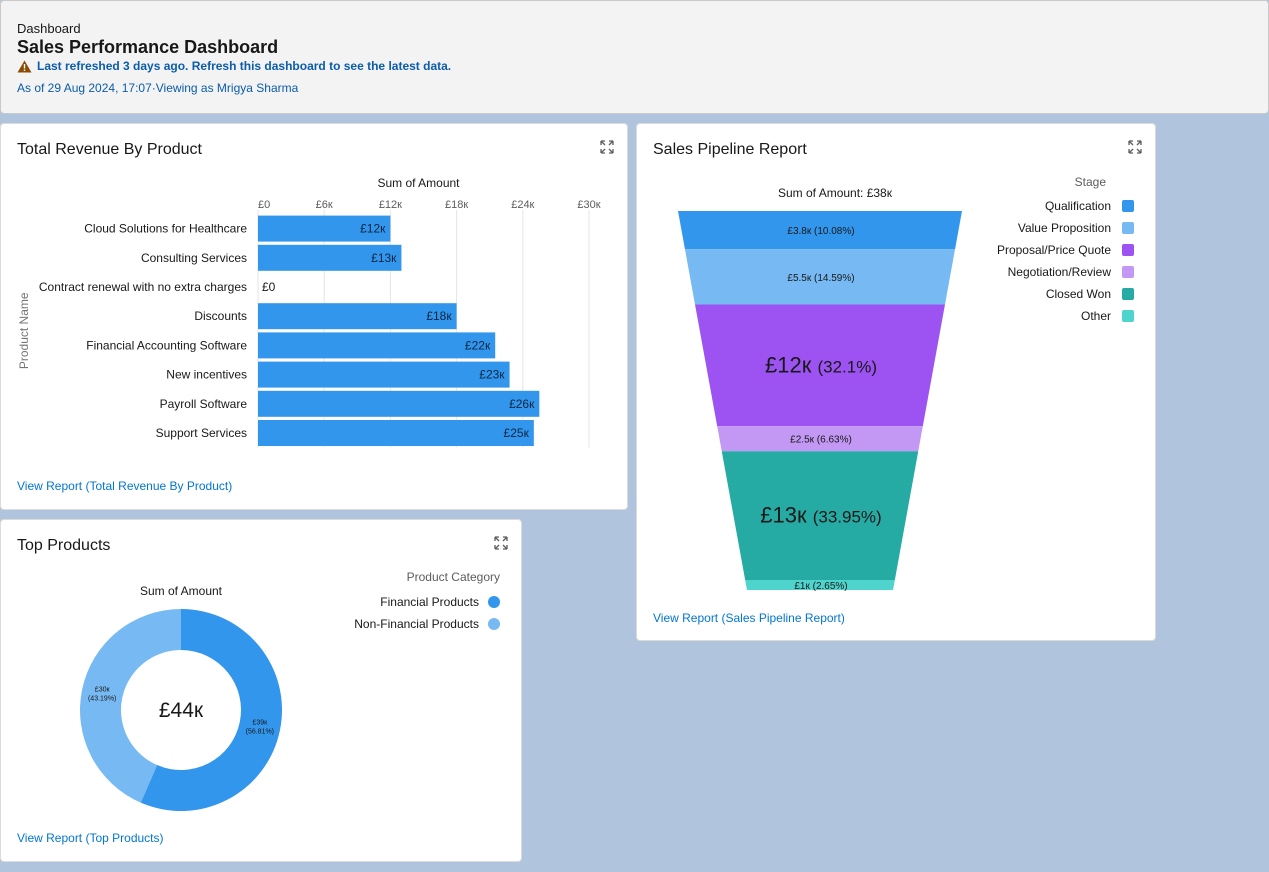 The image size is (1269, 872). I want to click on view-report-pipeline-link: View Report (Sales Pipeline Report), so click(749, 618).